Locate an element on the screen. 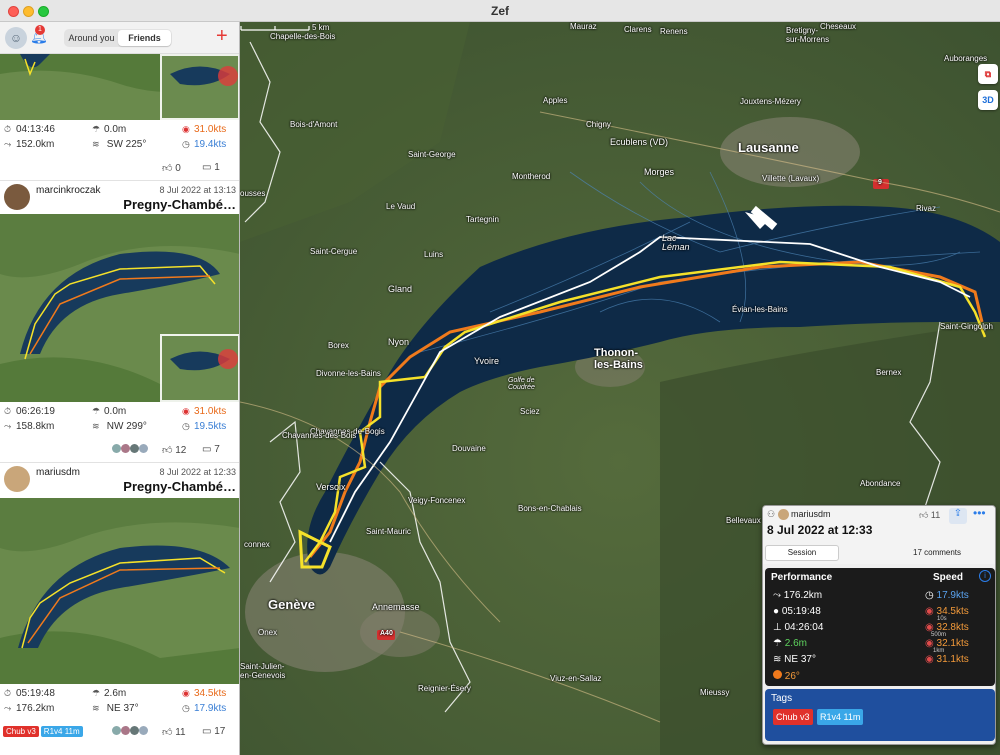 This screenshot has height=755, width=1000. wind-value: NW 299° is located at coordinates (126, 426).